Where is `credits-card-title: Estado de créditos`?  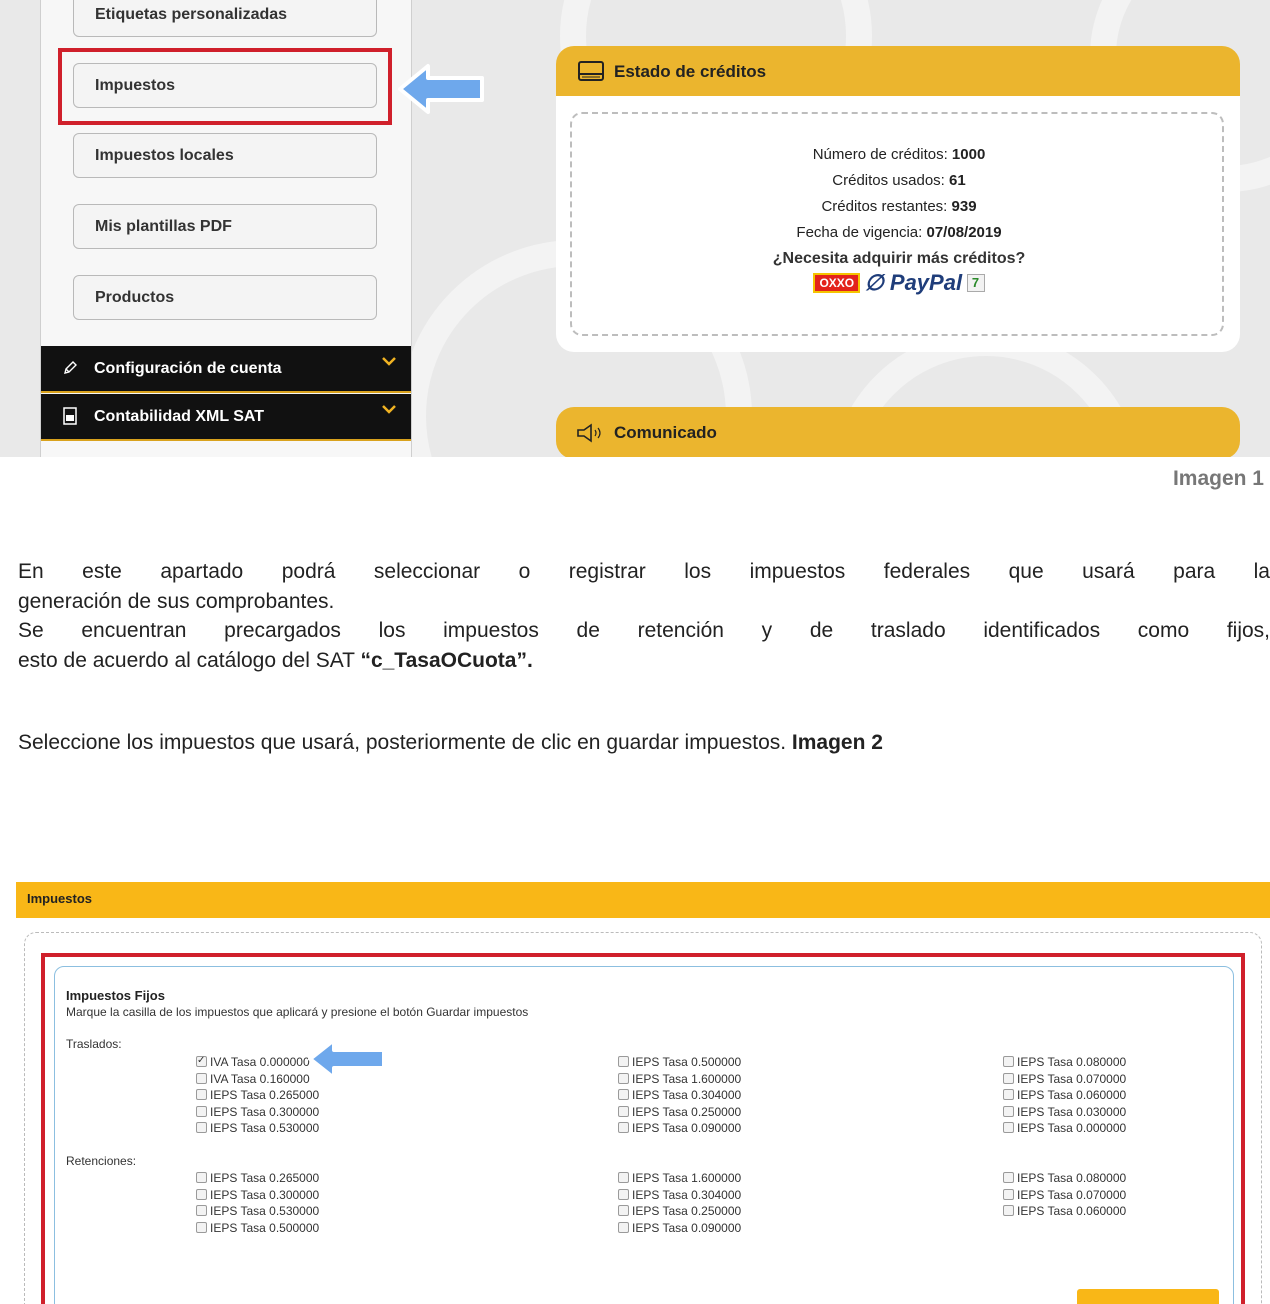
credits-card-title: Estado de créditos is located at coordinates (690, 71).